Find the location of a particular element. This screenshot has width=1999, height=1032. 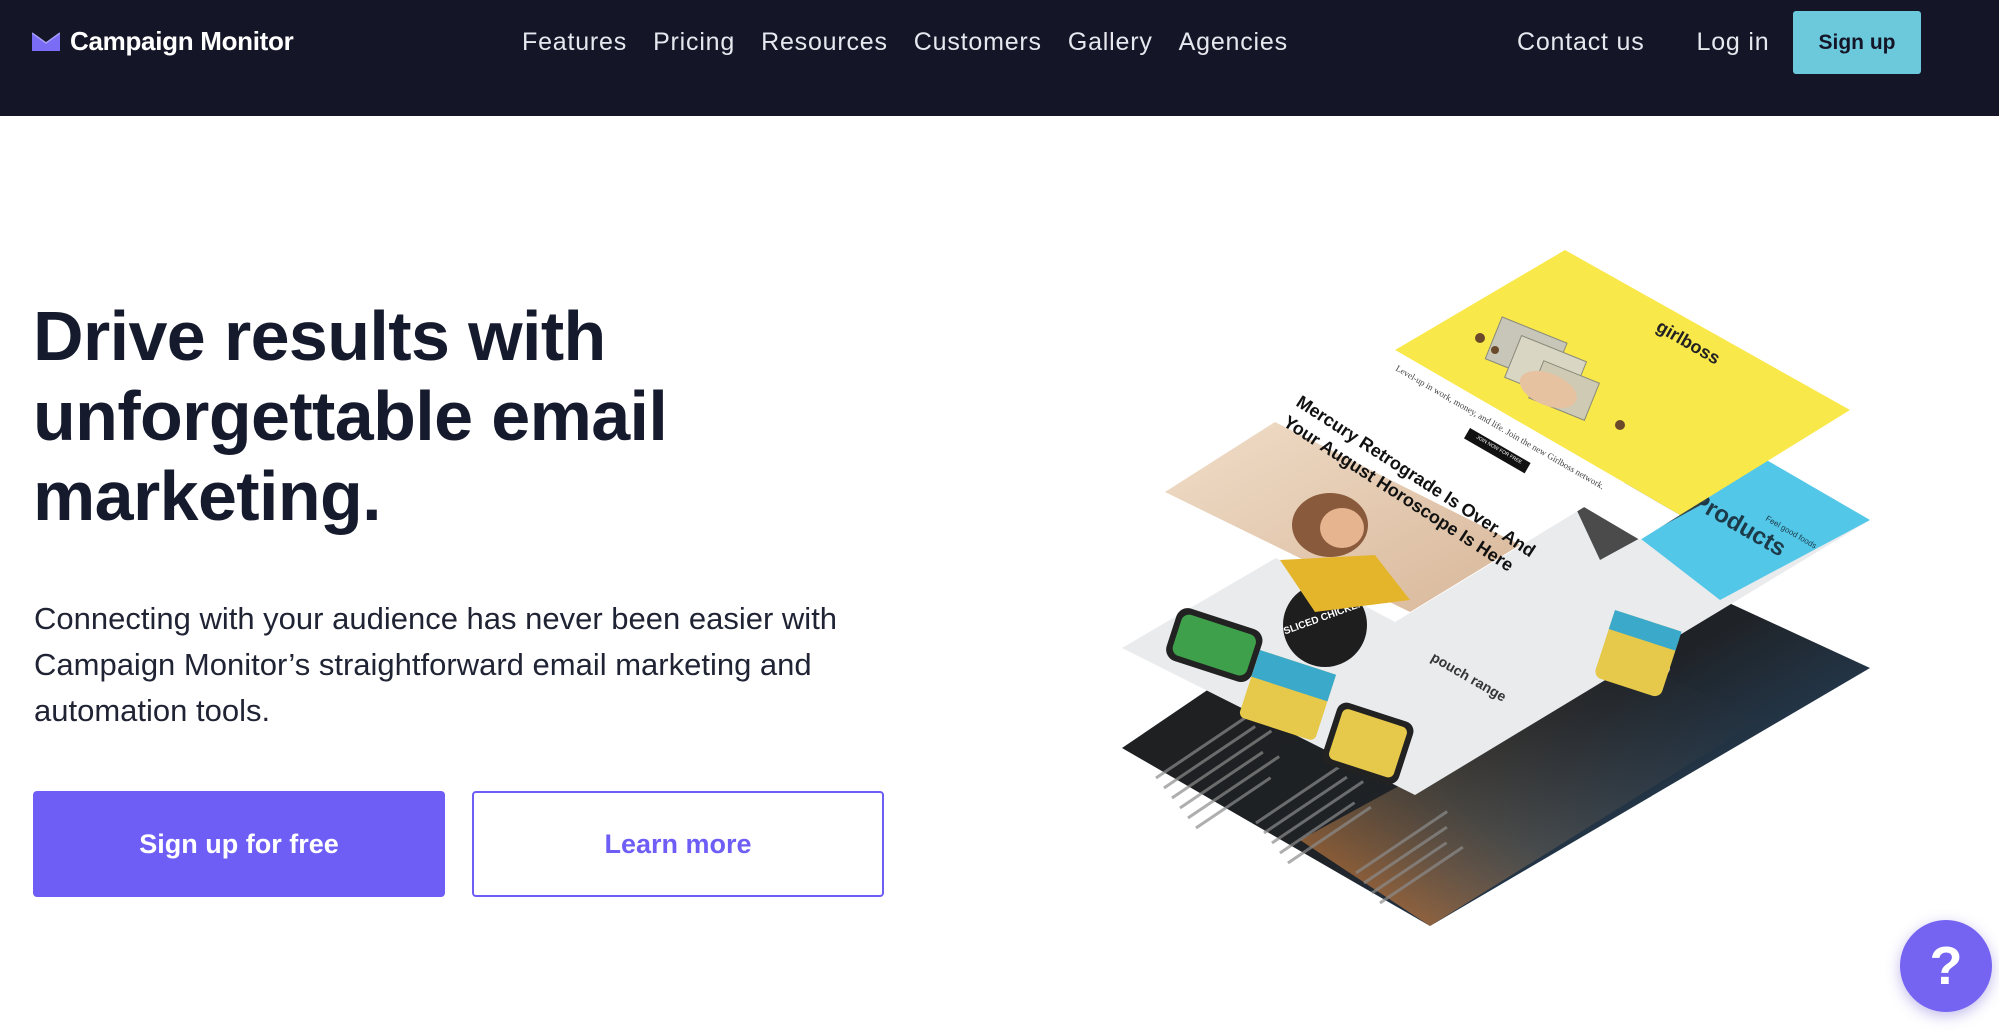

secondary-nav: Contact us Log in is located at coordinates (1643, 42).